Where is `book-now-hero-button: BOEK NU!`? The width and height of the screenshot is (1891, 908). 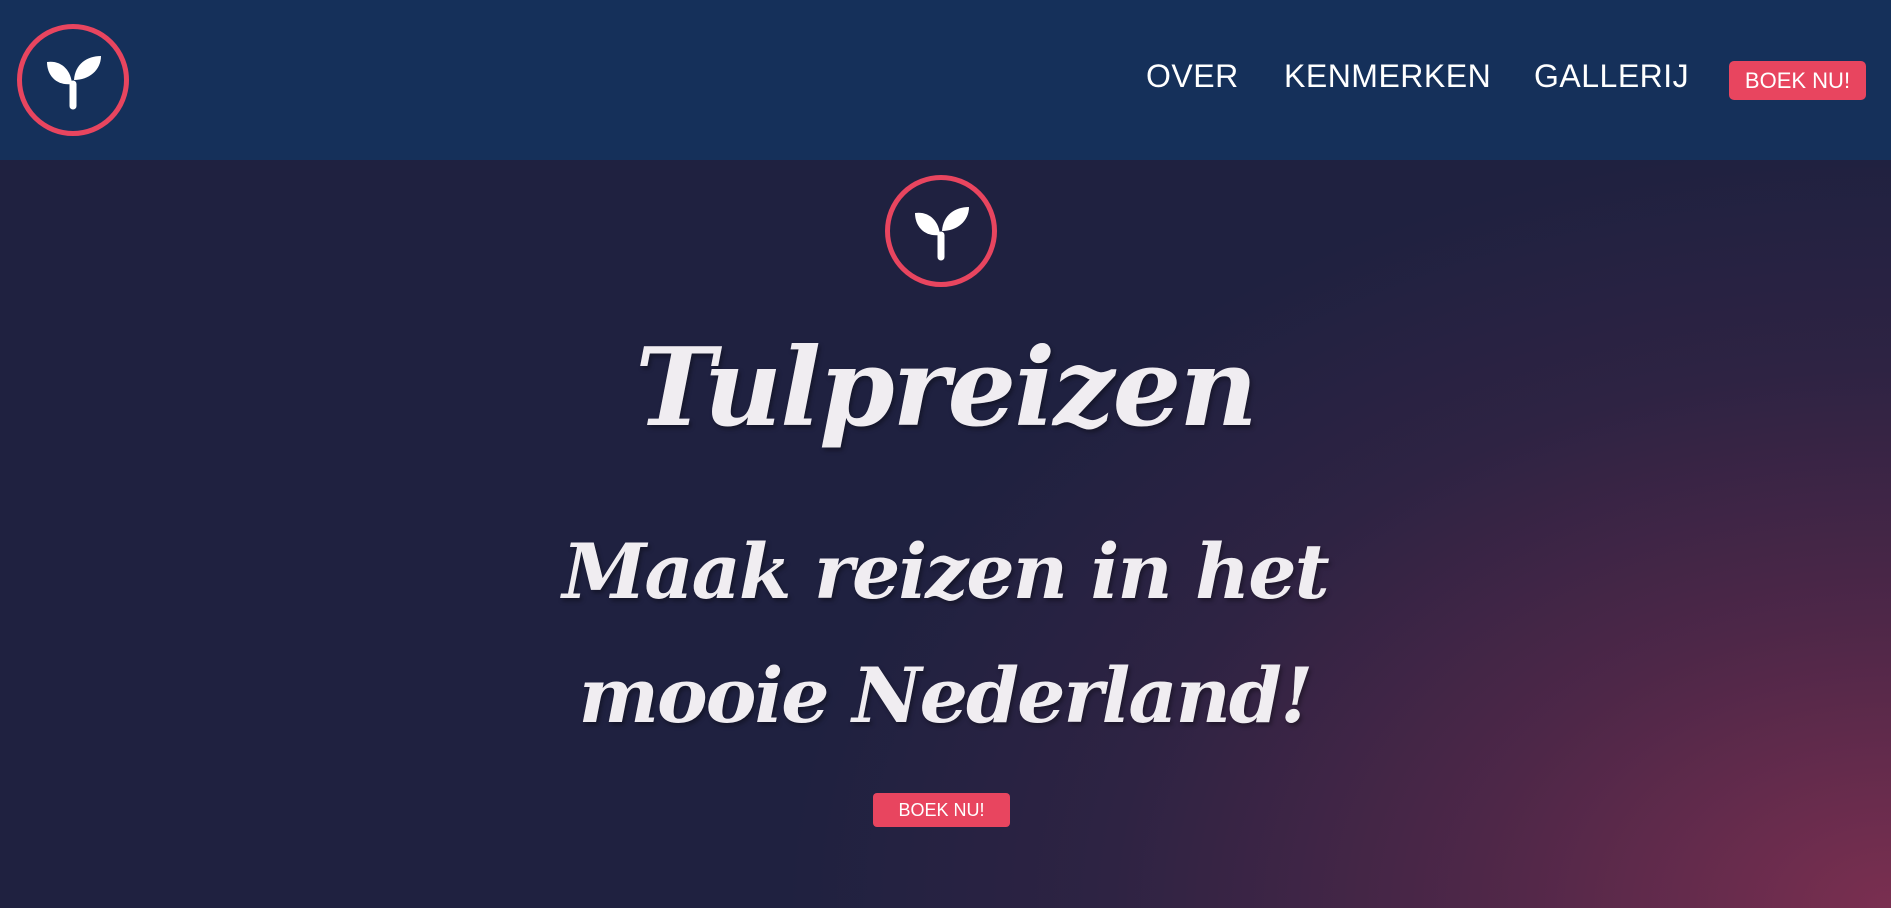
book-now-hero-button: BOEK NU! is located at coordinates (941, 810).